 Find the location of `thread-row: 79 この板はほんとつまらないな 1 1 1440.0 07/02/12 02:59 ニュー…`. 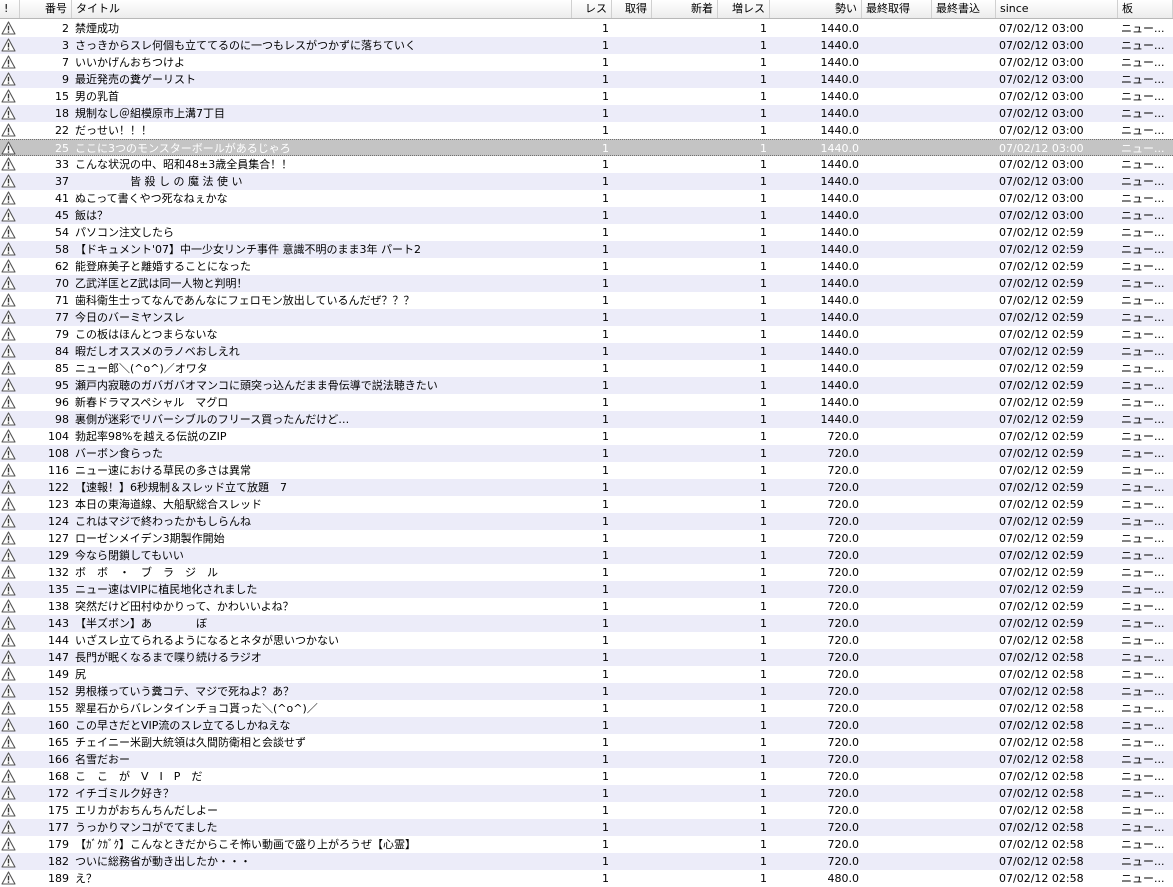

thread-row: 79 この板はほんとつまらないな 1 1 1440.0 07/02/12 02:59 ニュー… is located at coordinates (586, 334).